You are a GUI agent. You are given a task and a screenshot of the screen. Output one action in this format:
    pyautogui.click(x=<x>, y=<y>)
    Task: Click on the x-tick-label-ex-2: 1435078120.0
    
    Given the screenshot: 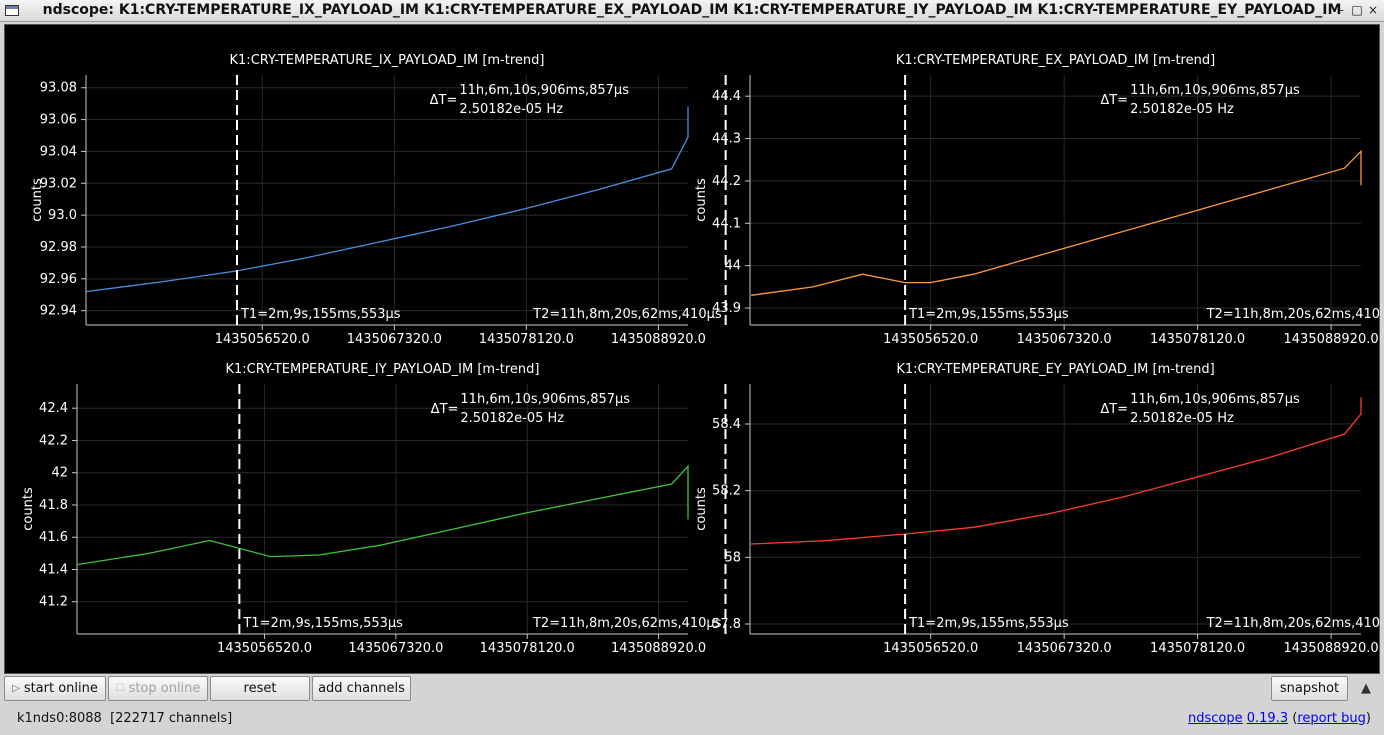 What is the action you would take?
    pyautogui.click(x=1197, y=339)
    